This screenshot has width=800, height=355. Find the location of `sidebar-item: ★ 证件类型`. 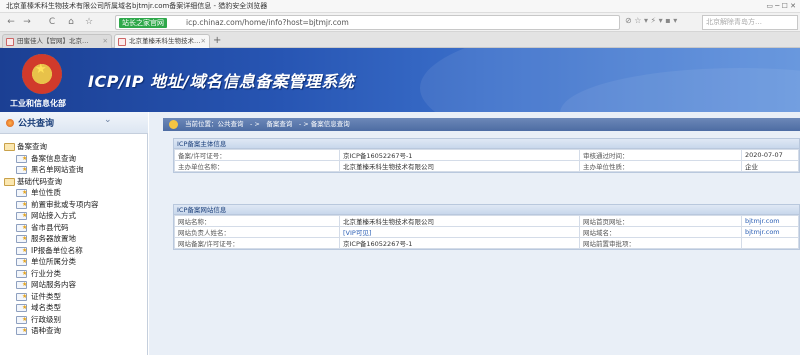

sidebar-item: ★ 证件类型 is located at coordinates (74, 297).